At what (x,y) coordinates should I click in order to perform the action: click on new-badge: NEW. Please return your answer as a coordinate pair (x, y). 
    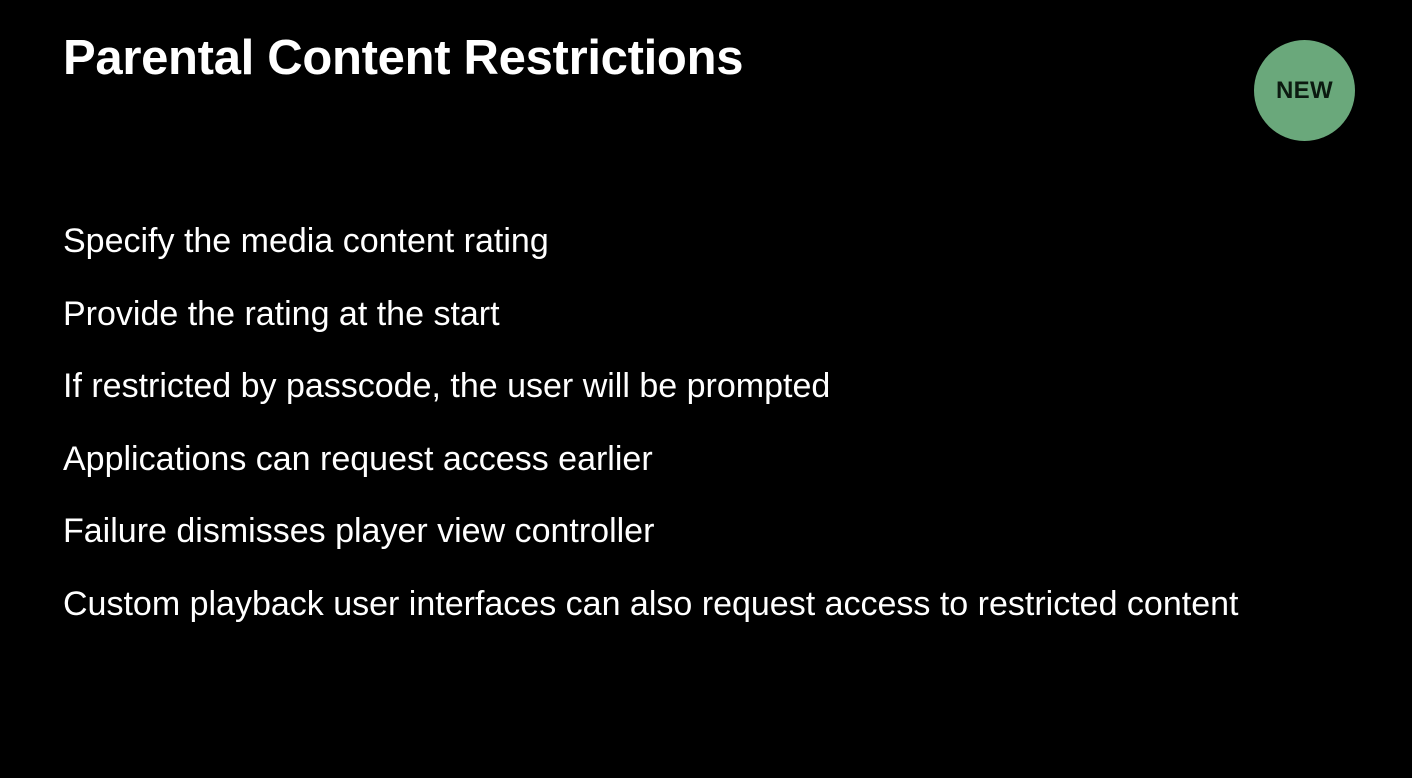
    Looking at the image, I should click on (1304, 90).